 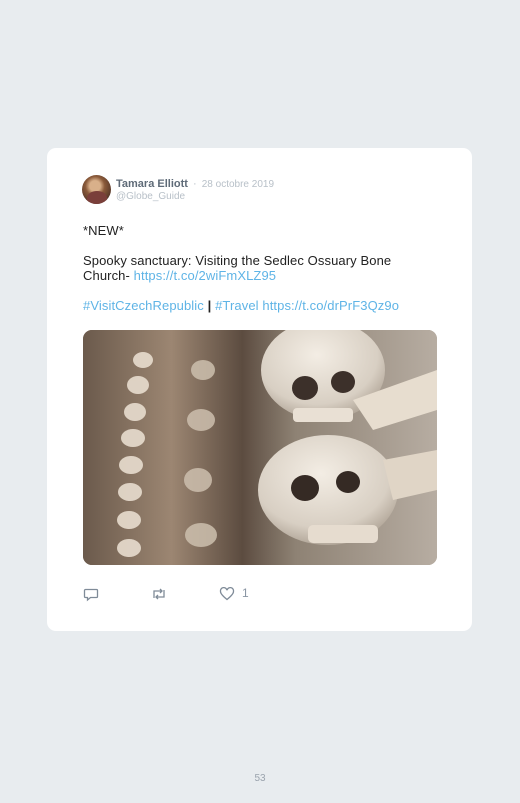 I want to click on author-handle: @Globe_Guide, so click(x=150, y=196).